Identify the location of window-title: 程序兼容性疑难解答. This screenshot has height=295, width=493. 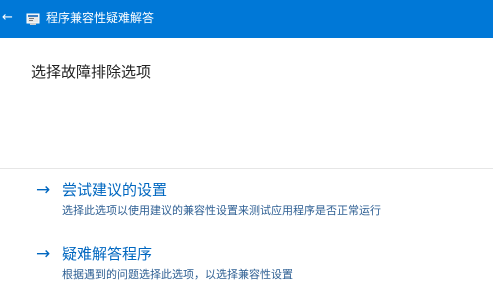
(100, 18).